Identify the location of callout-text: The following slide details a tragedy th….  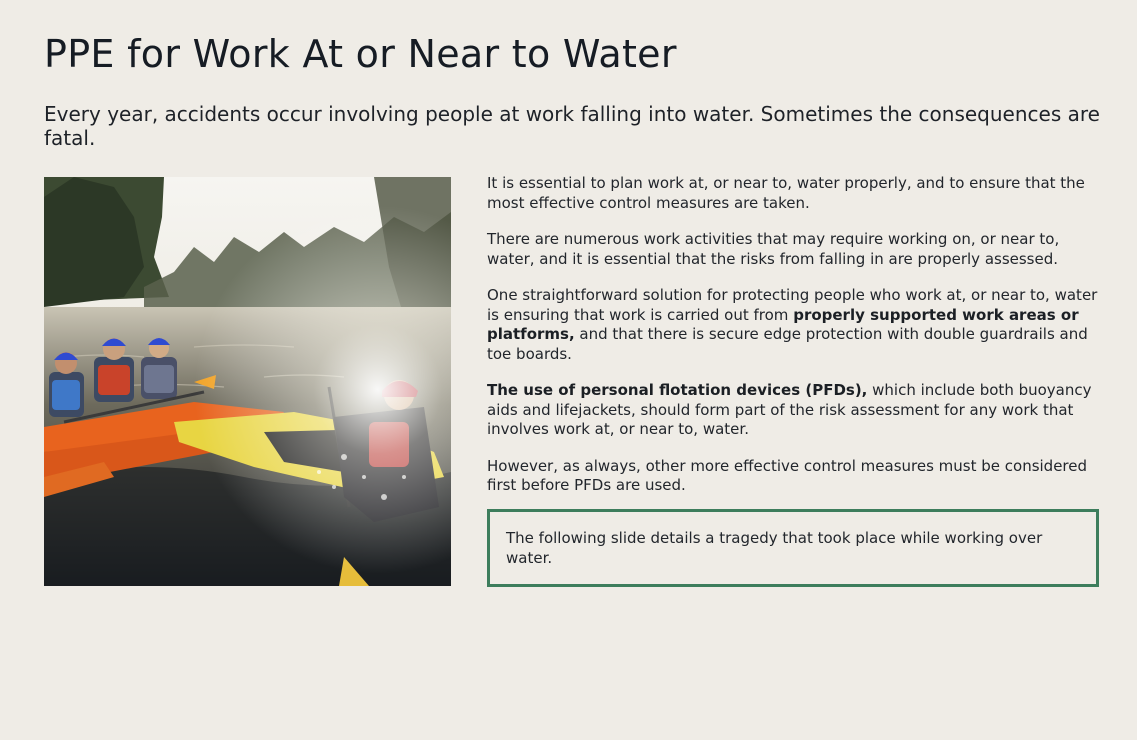
(774, 548).